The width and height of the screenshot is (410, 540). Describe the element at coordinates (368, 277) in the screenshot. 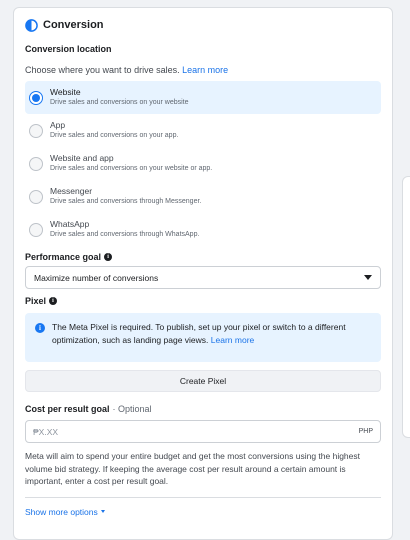

I see `caret-down-icon` at that location.